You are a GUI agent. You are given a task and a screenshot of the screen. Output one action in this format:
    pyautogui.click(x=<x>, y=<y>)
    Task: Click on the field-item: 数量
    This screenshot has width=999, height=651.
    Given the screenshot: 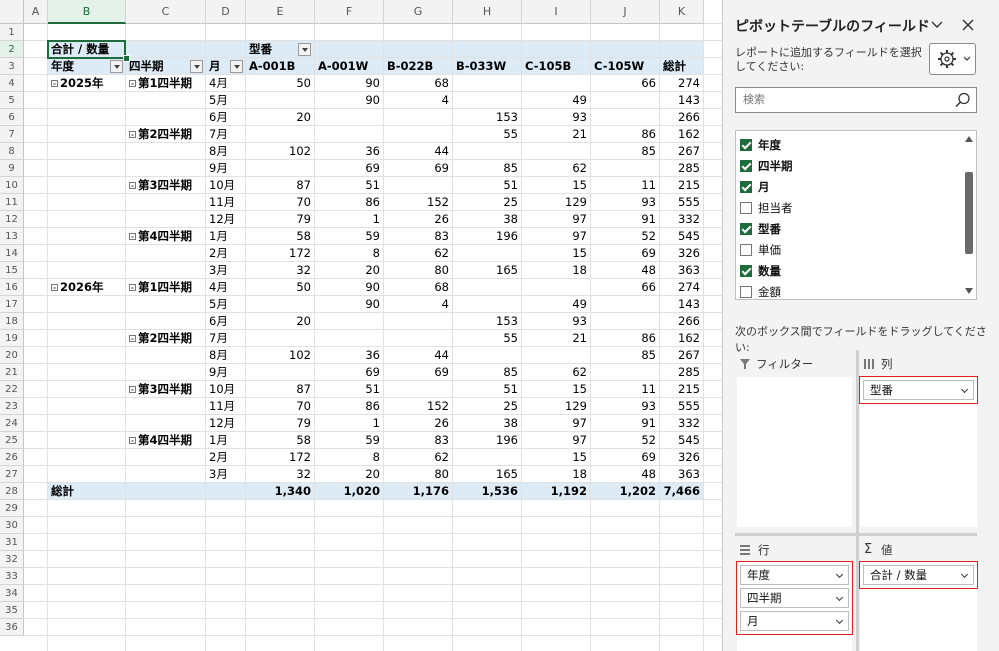 What is the action you would take?
    pyautogui.click(x=845, y=271)
    